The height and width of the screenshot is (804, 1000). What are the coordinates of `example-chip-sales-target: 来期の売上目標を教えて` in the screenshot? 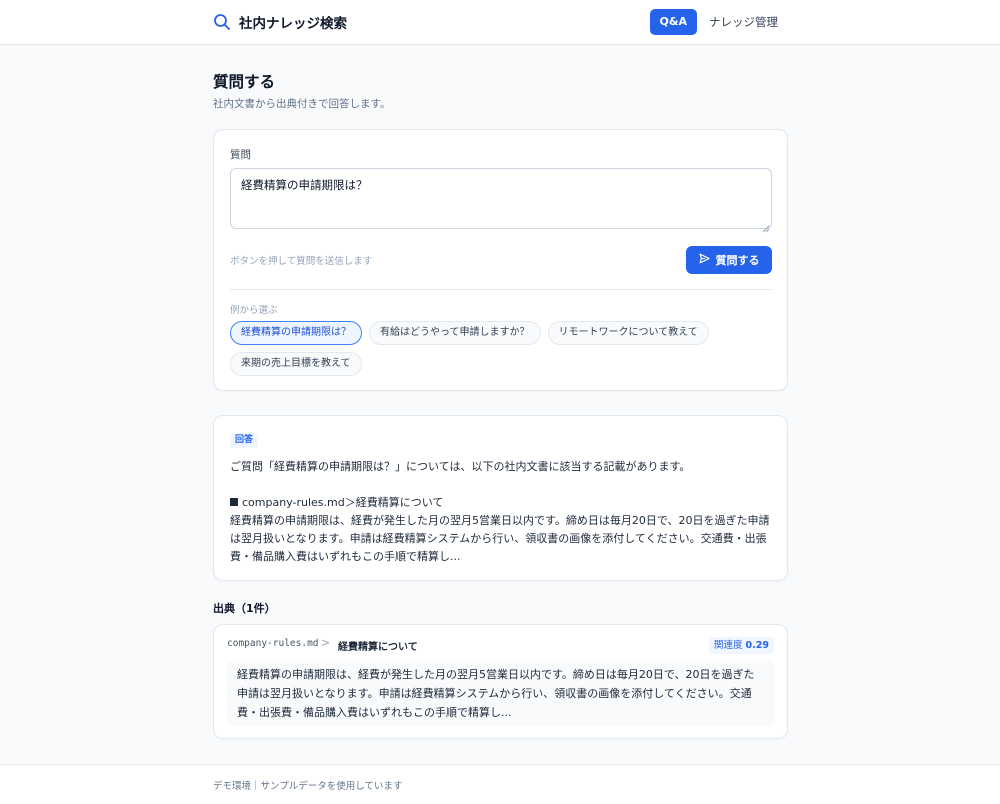 It's located at (296, 364).